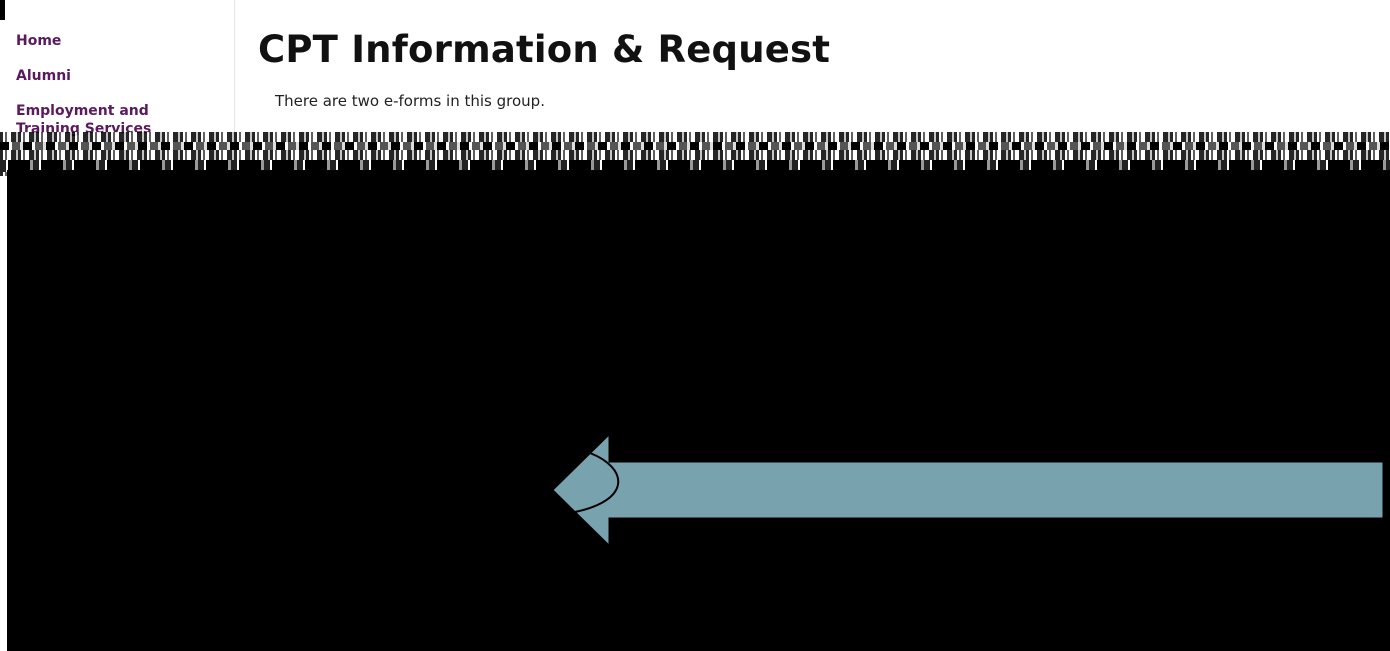 This screenshot has height=651, width=1390. I want to click on page-title: CPT Information & Request, so click(544, 49).